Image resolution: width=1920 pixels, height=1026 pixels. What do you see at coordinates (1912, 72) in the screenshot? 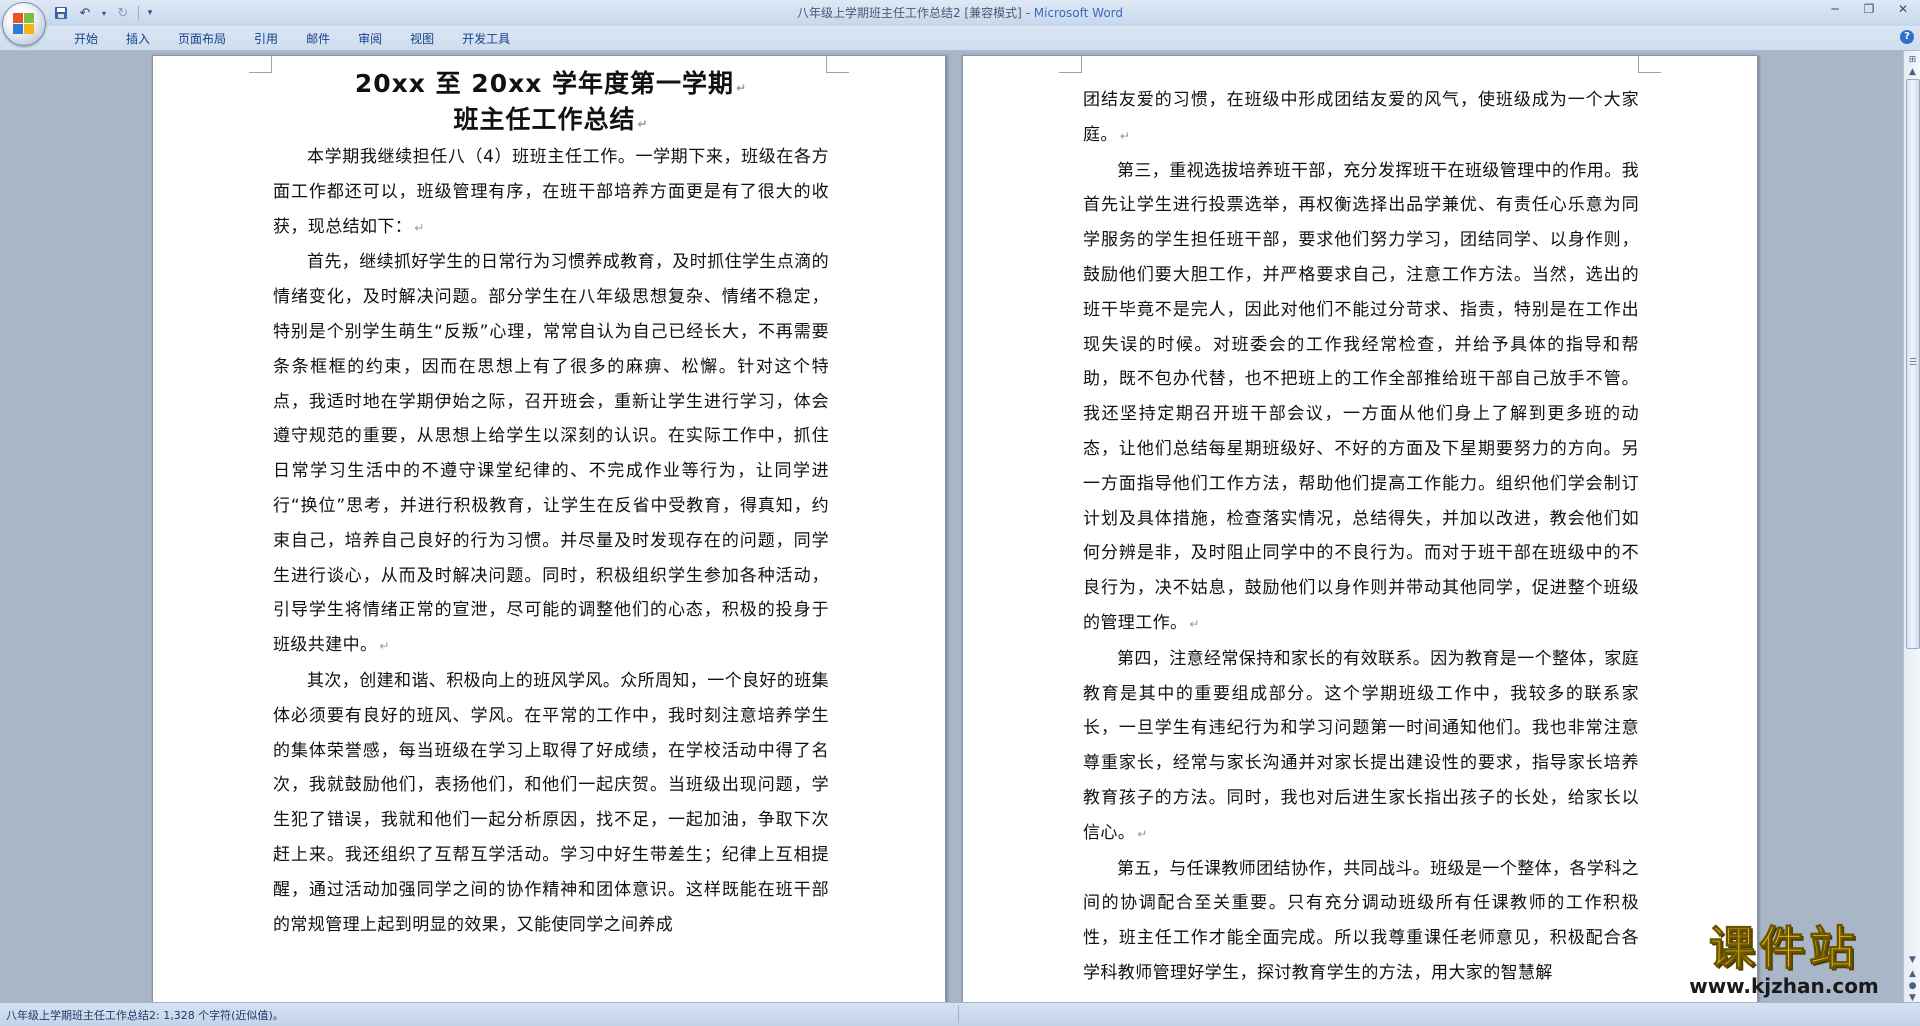
I see `scroll-up-icon: ▲` at bounding box center [1912, 72].